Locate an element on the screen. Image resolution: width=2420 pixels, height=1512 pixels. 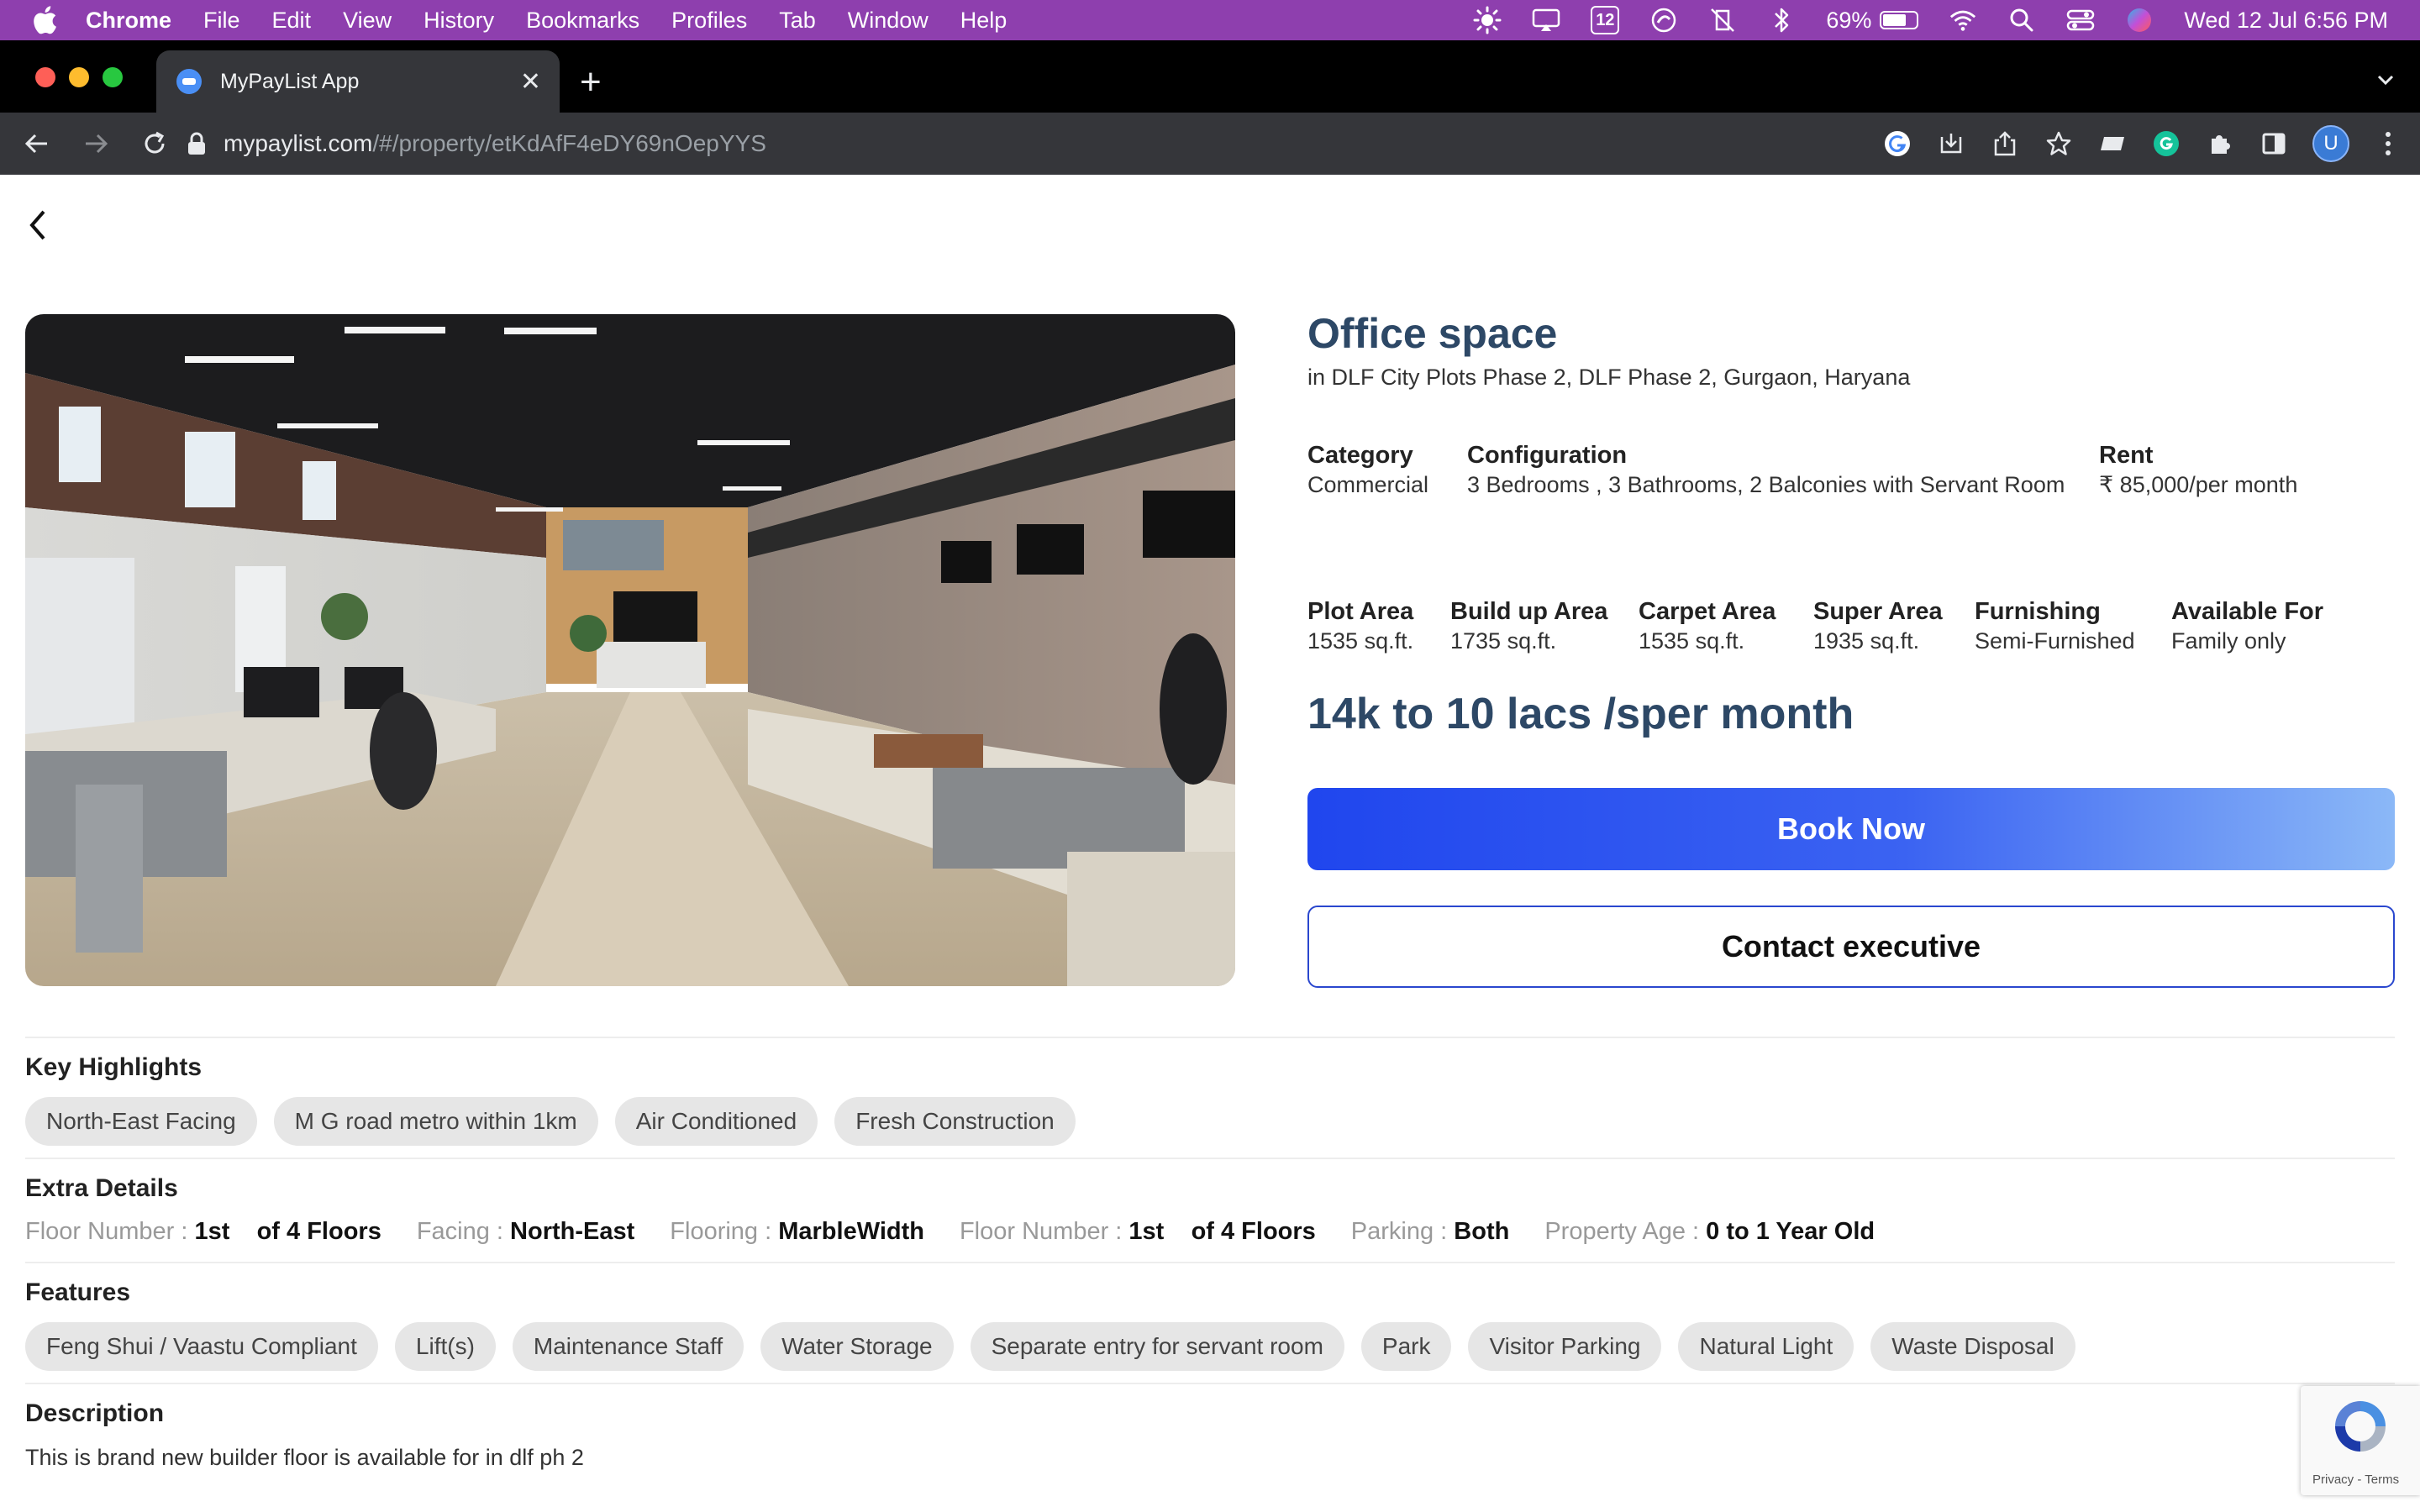
share-icon is located at coordinates (2005, 144).